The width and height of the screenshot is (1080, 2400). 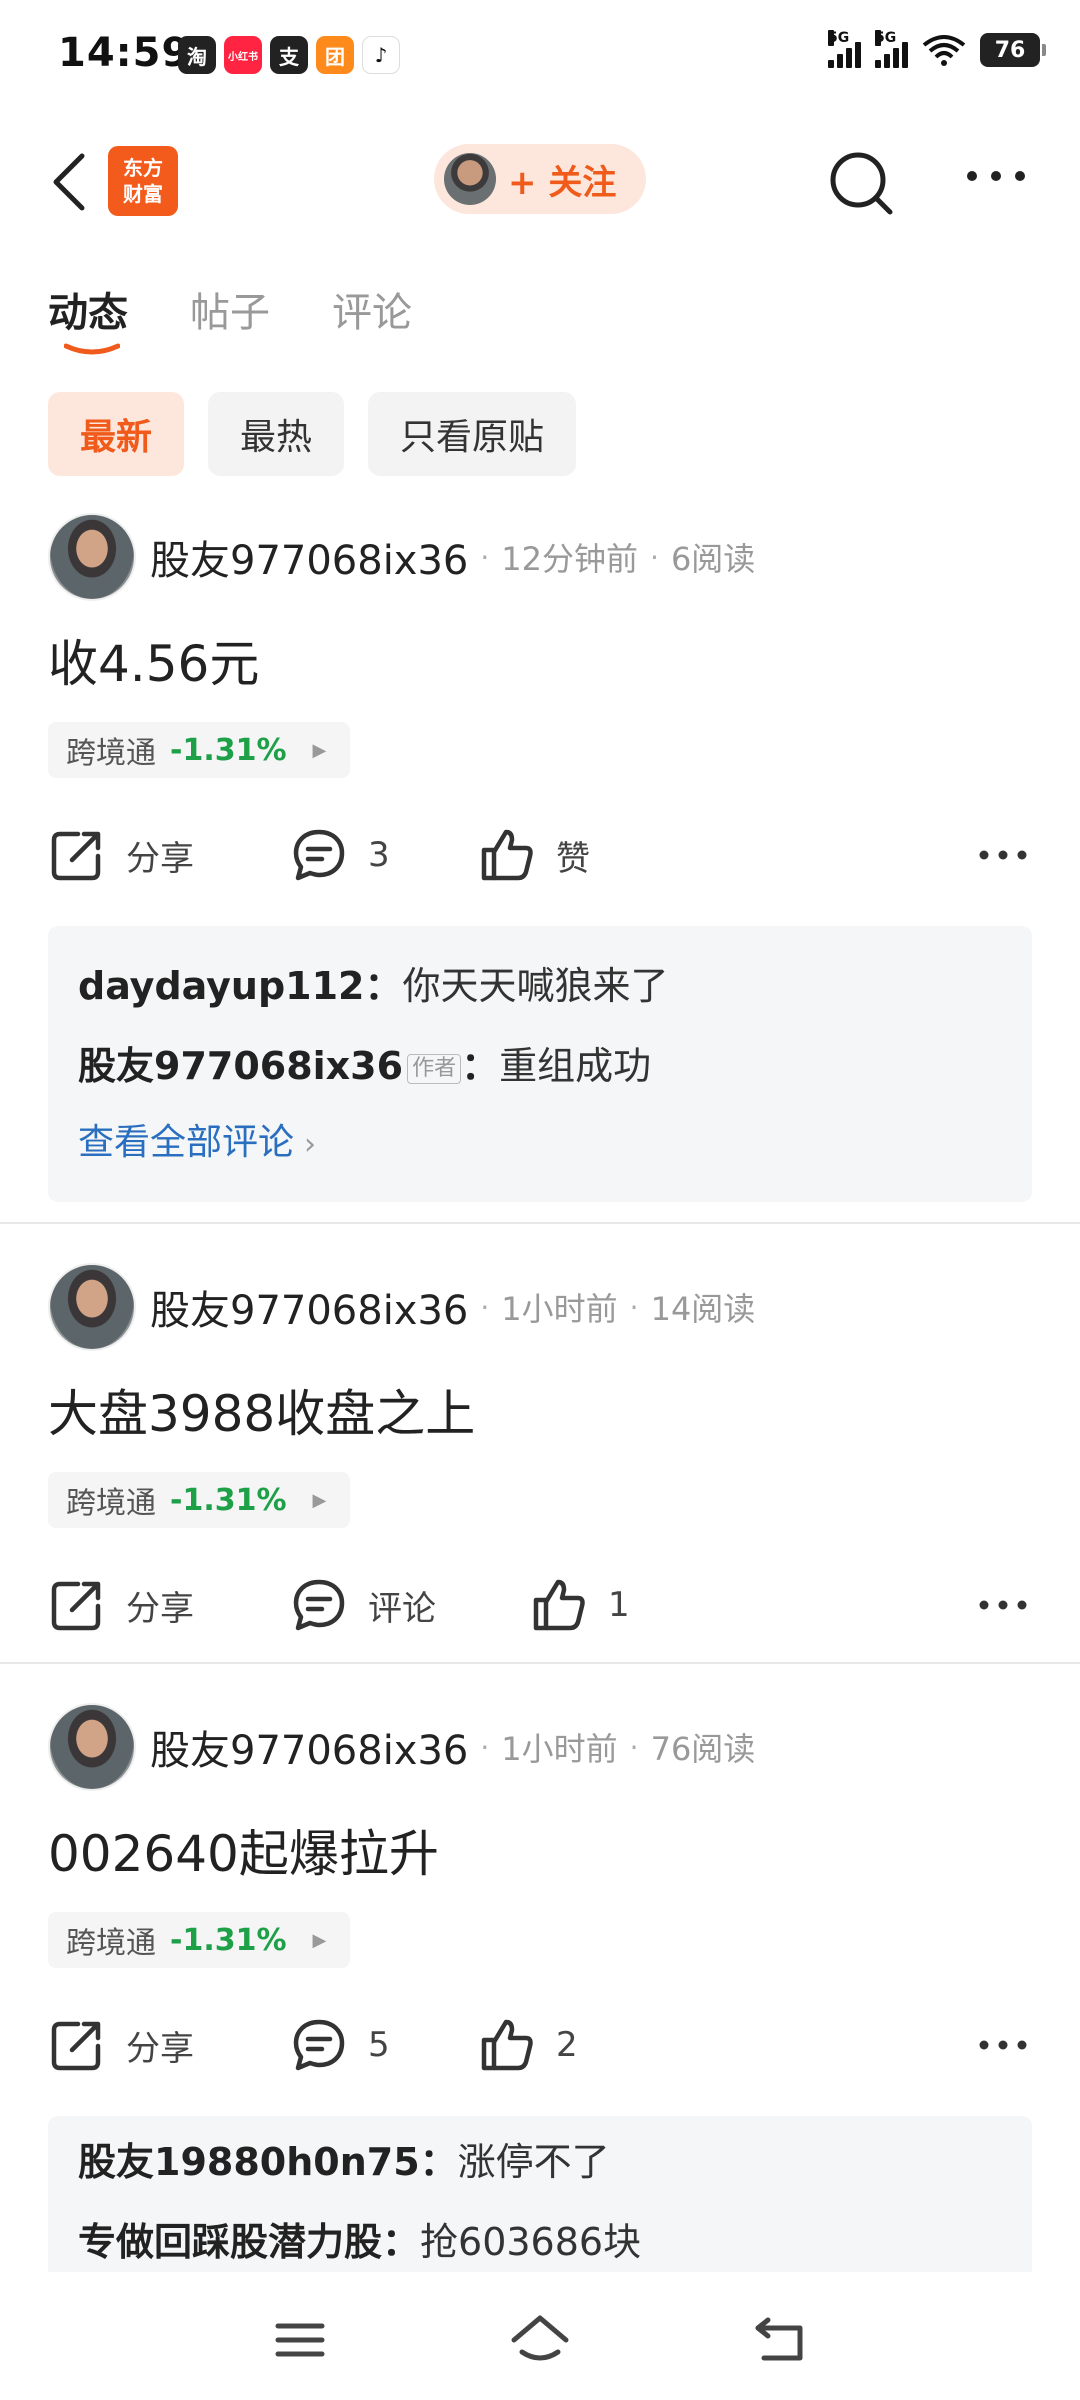 I want to click on system-nav-bar, so click(x=540, y=2336).